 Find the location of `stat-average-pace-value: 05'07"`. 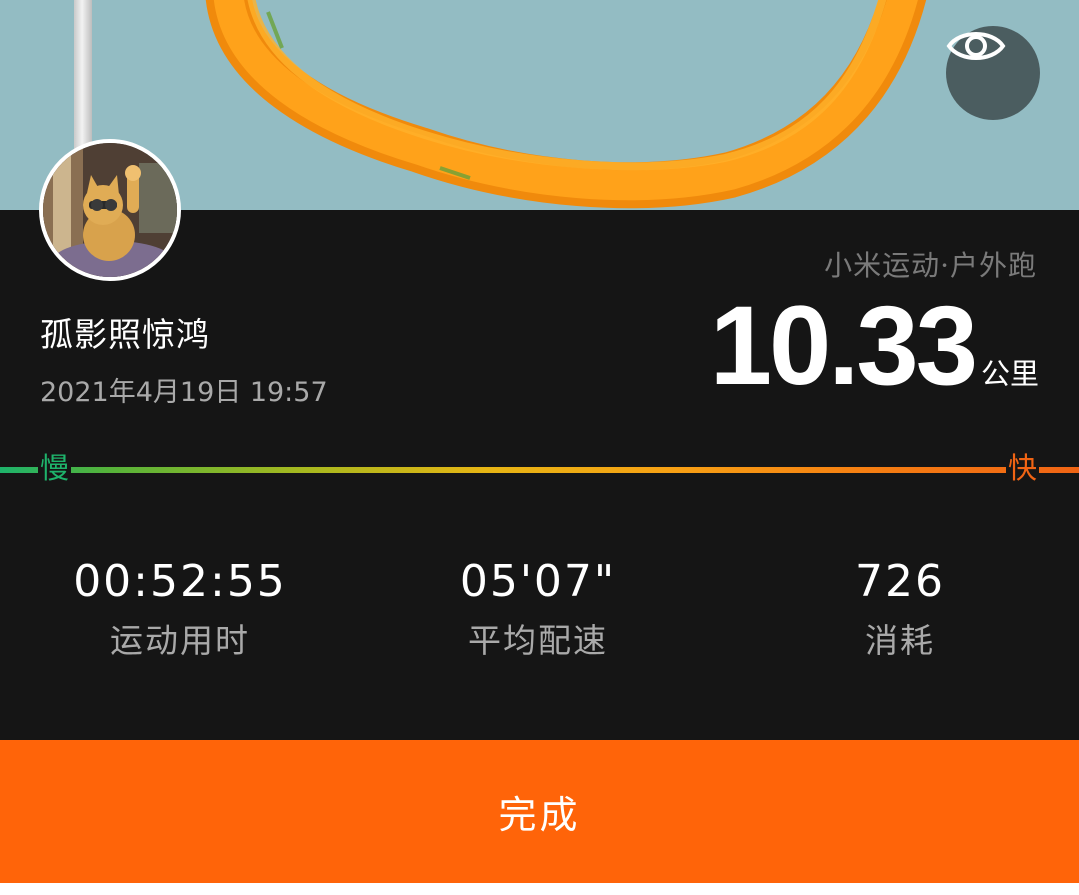

stat-average-pace-value: 05'07" is located at coordinates (538, 581).